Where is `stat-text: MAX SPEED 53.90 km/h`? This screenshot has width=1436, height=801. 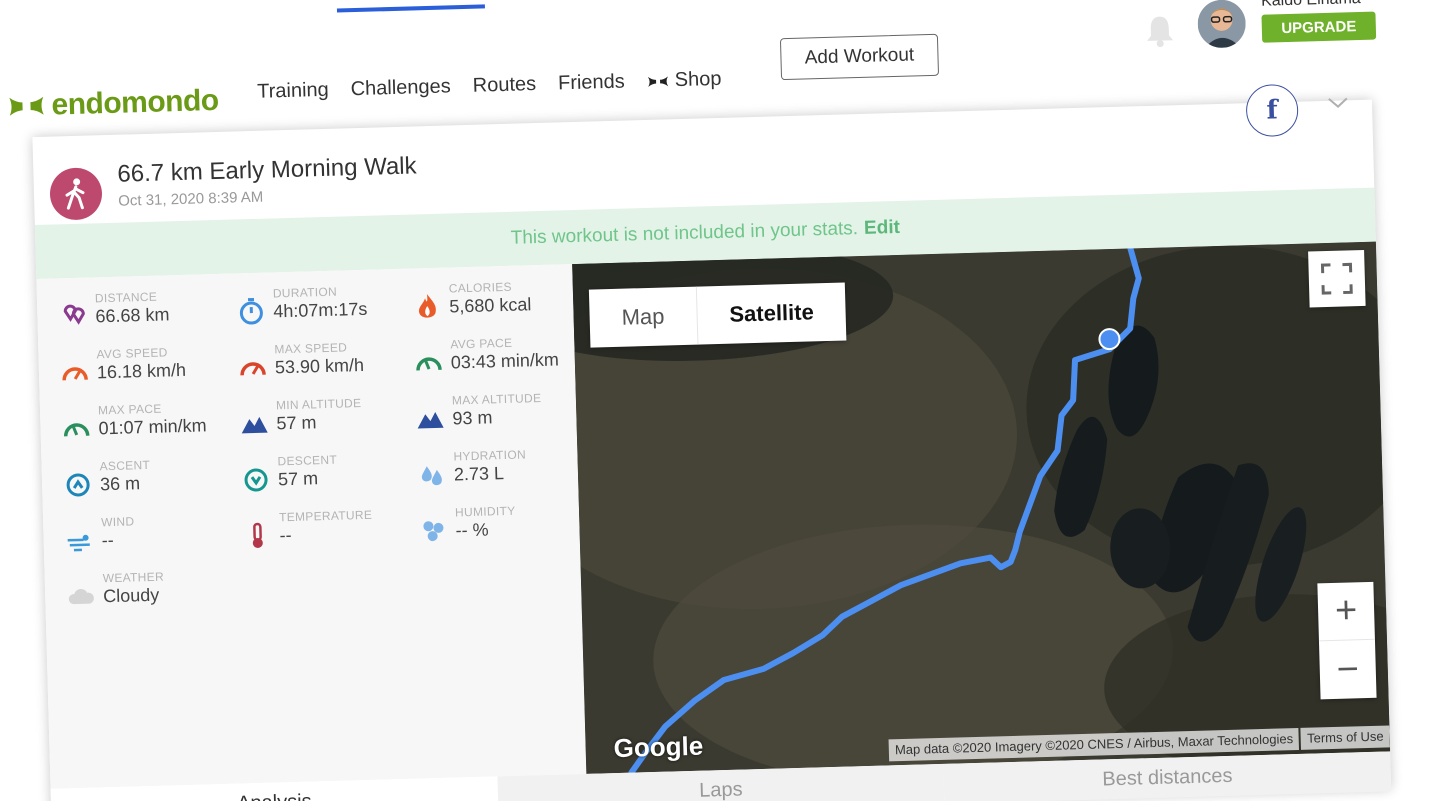
stat-text: MAX SPEED 53.90 km/h is located at coordinates (319, 359).